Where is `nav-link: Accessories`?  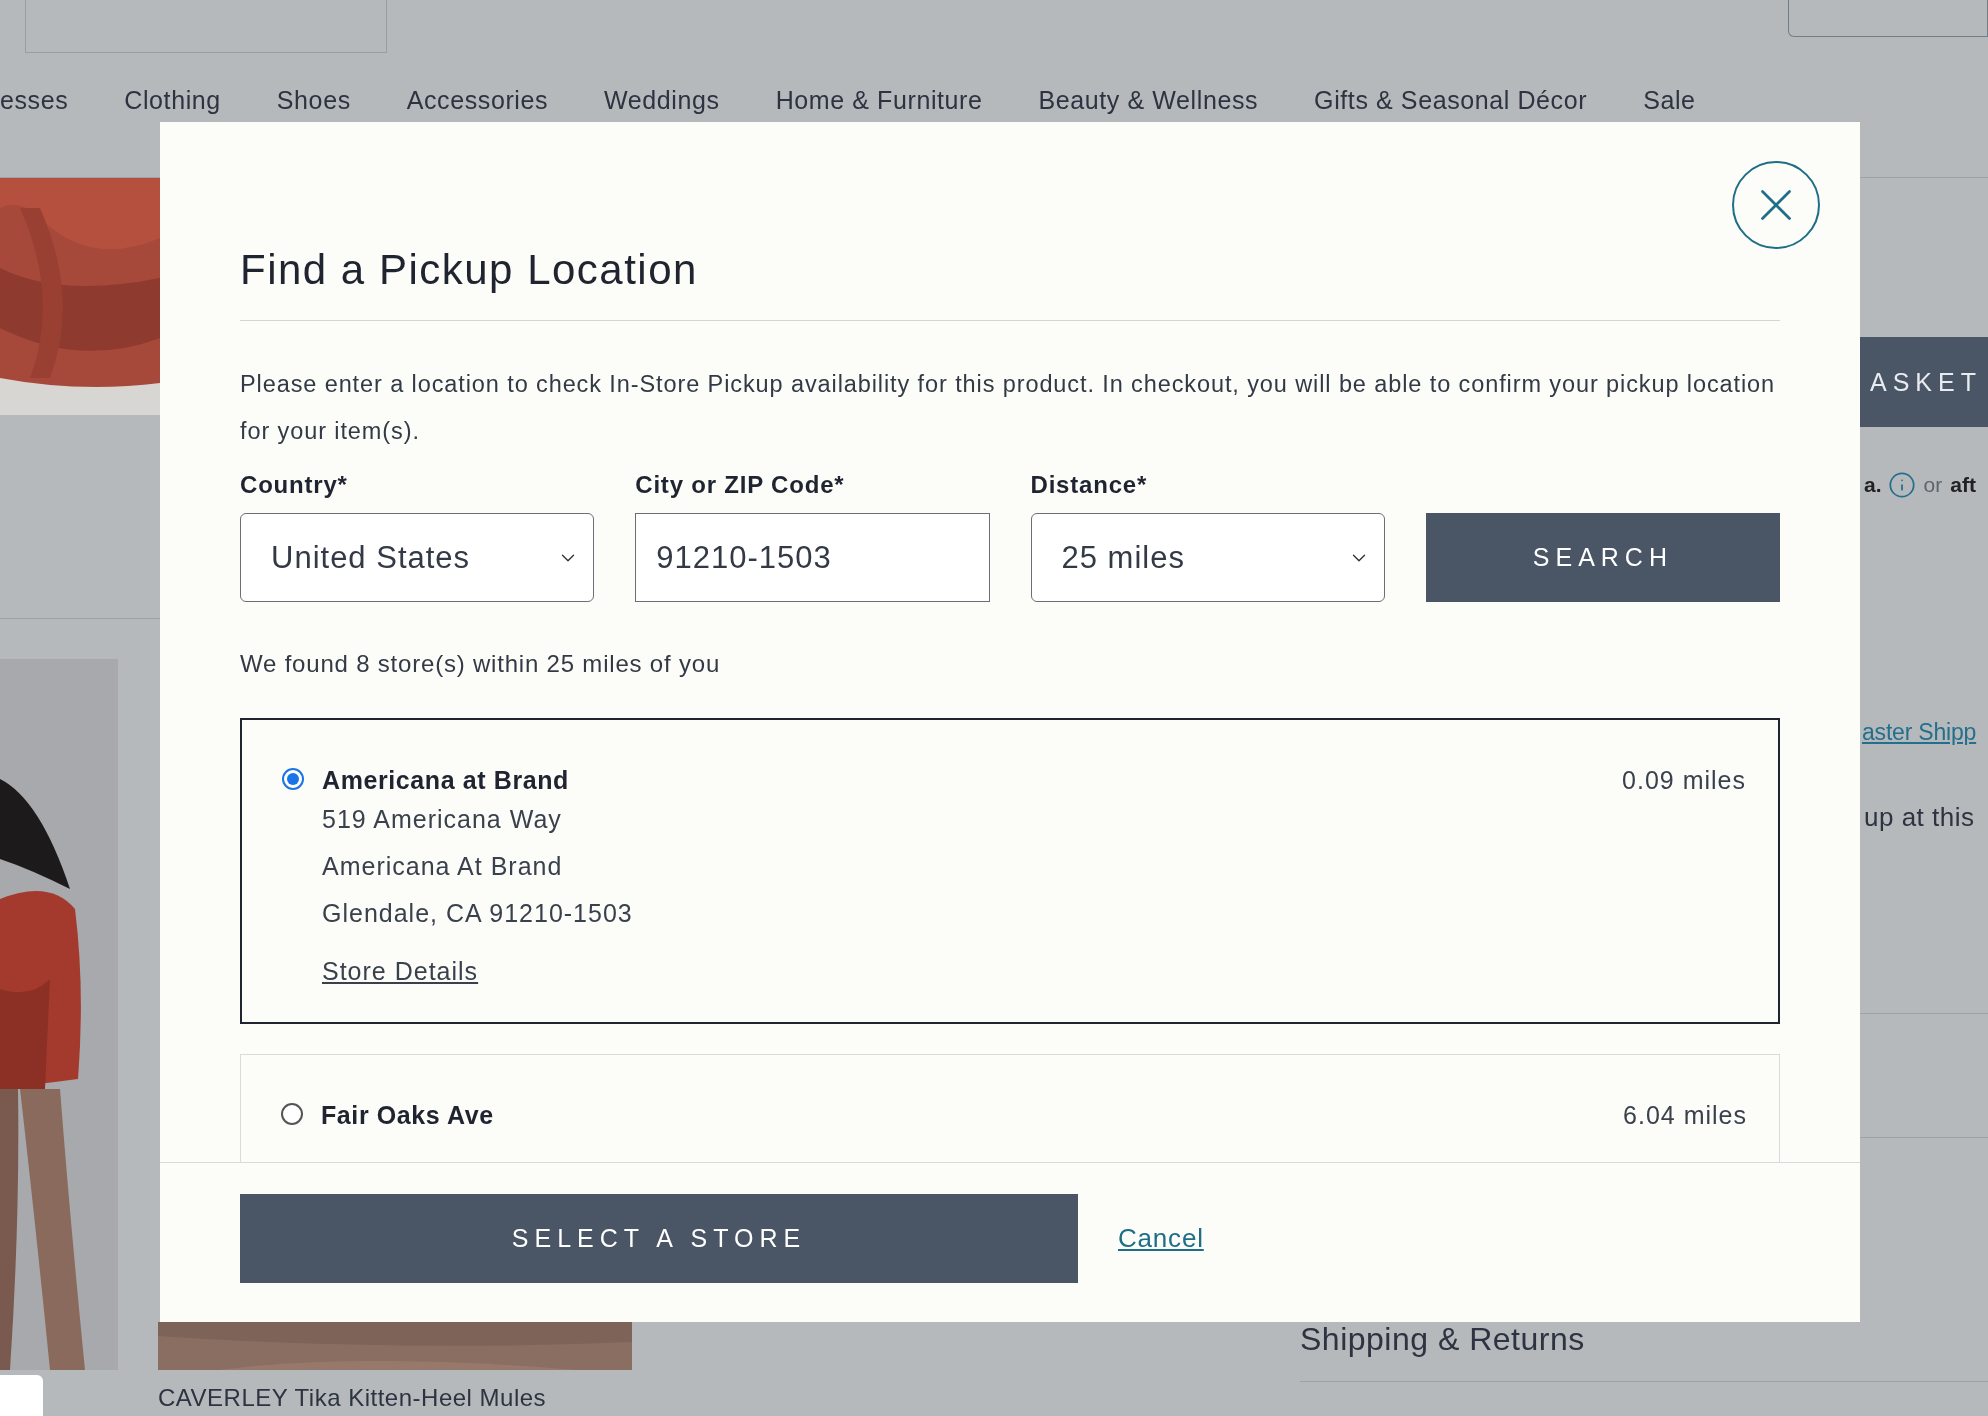
nav-link: Accessories is located at coordinates (477, 100).